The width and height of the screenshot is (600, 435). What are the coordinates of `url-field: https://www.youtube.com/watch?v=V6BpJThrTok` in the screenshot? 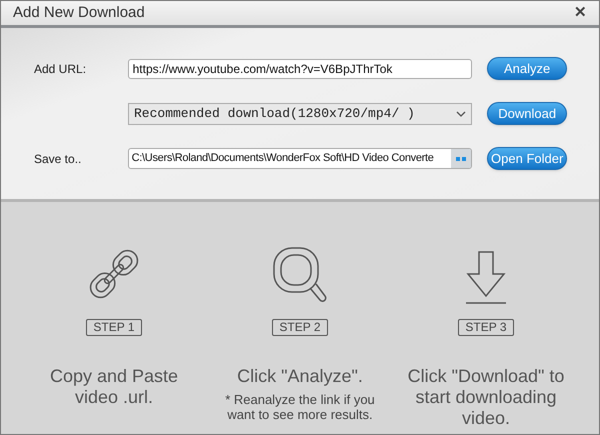 It's located at (300, 68).